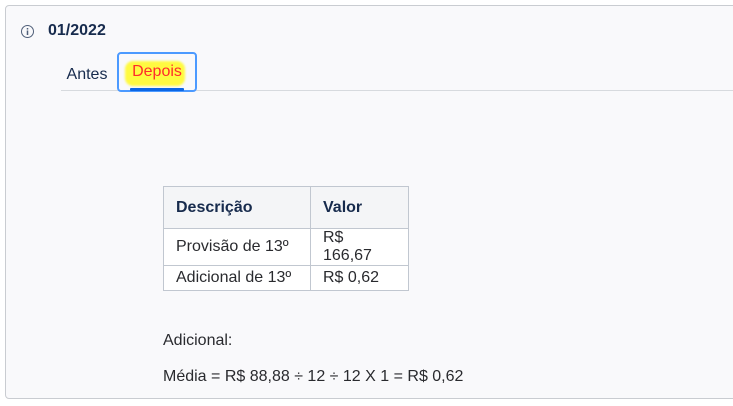  I want to click on table-row: Provisão de 13º R$ 166,67, so click(286, 247).